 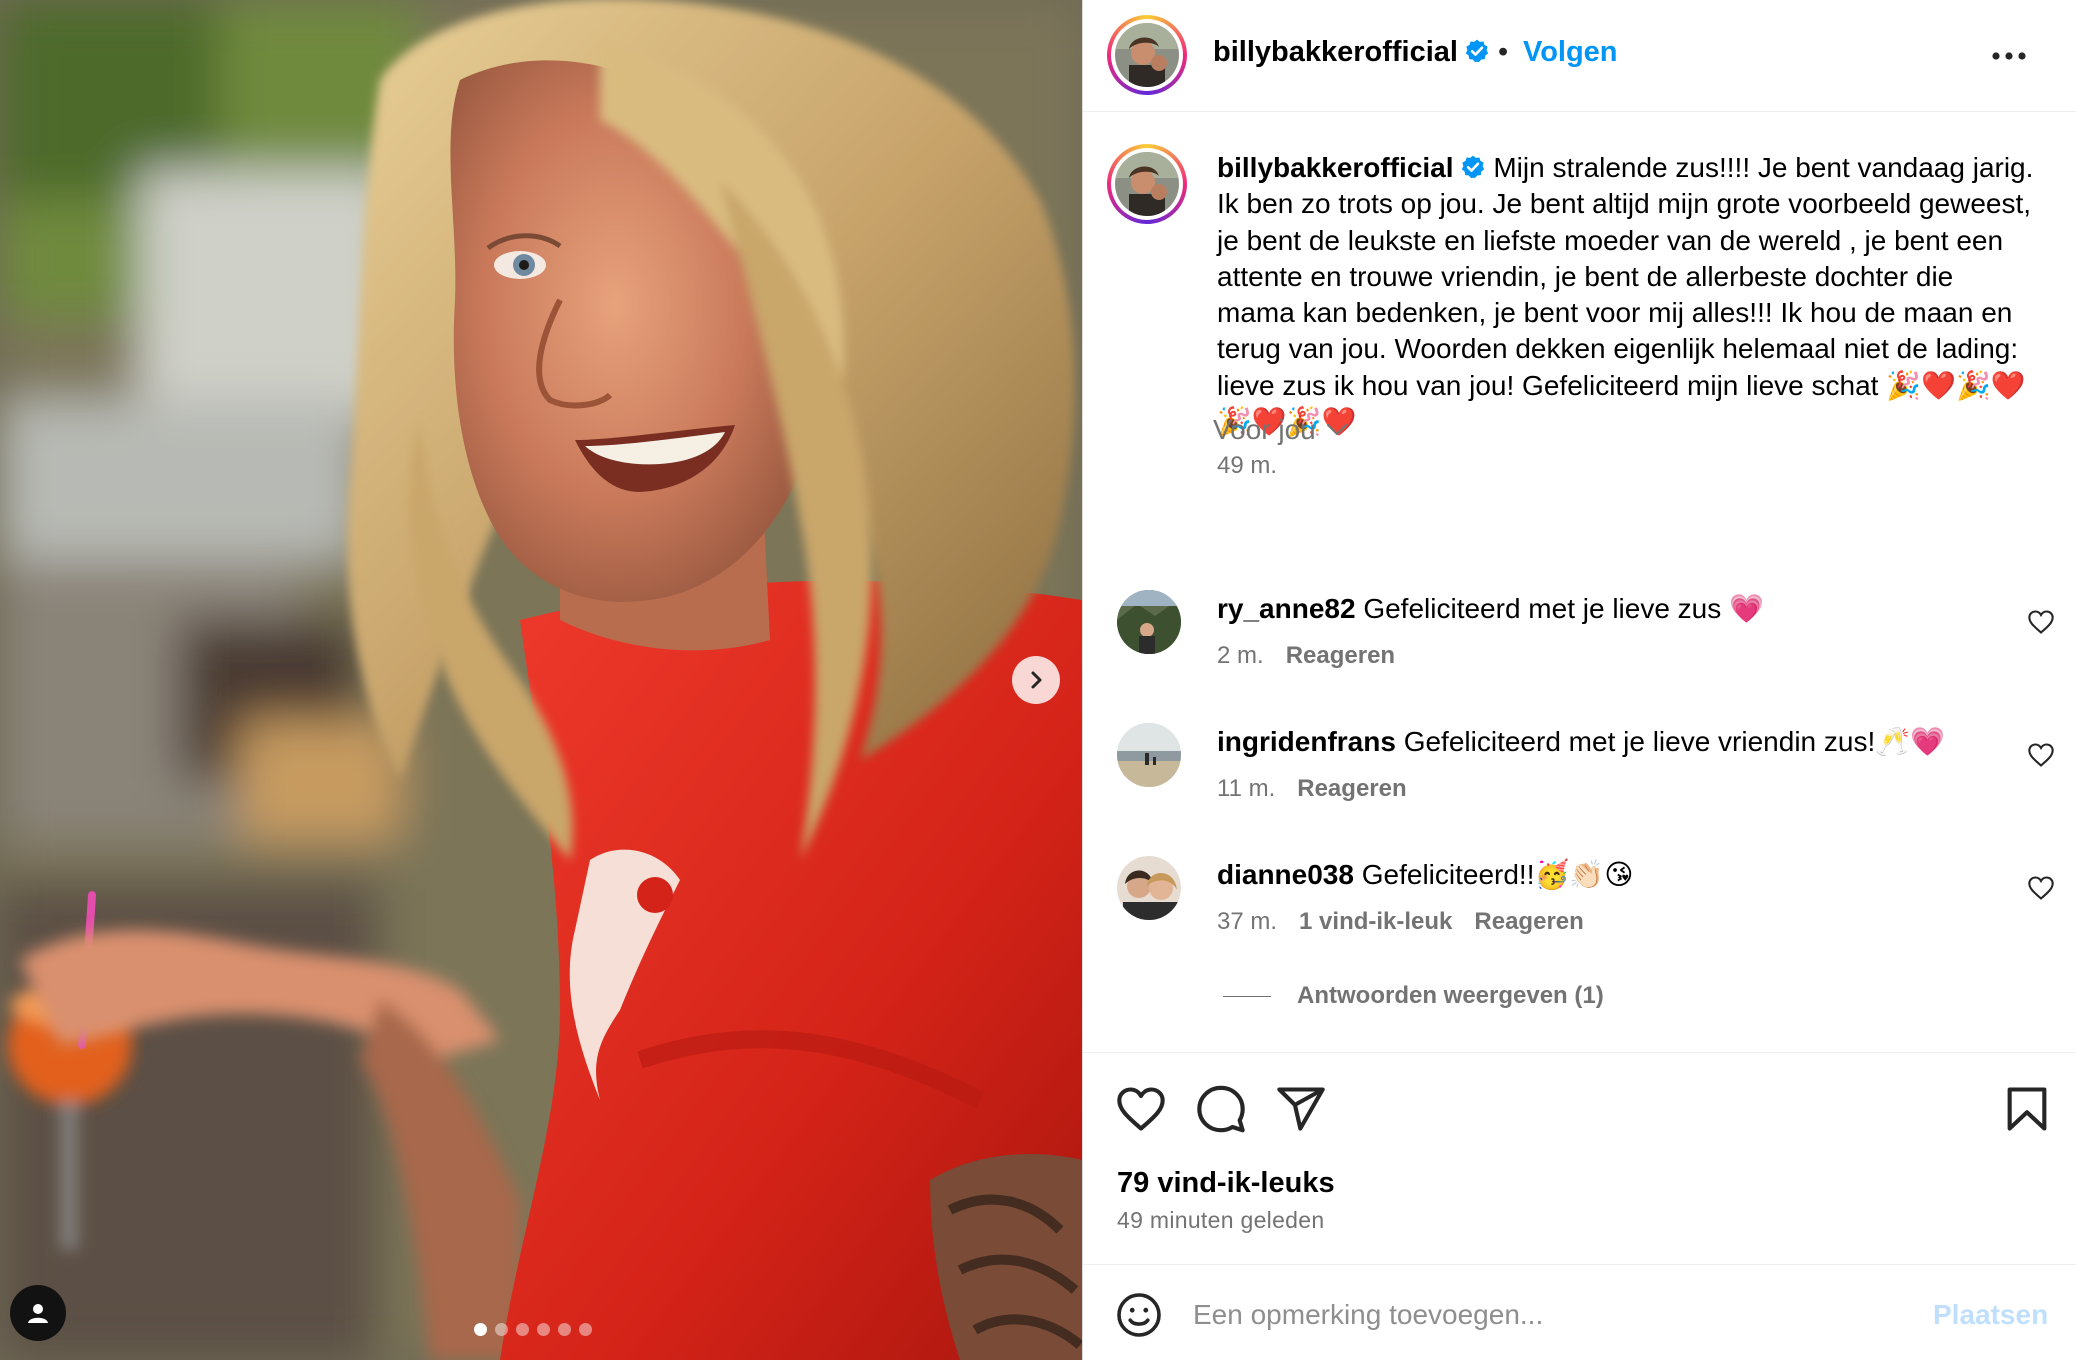 I want to click on caption-author-avatar, so click(x=1147, y=184).